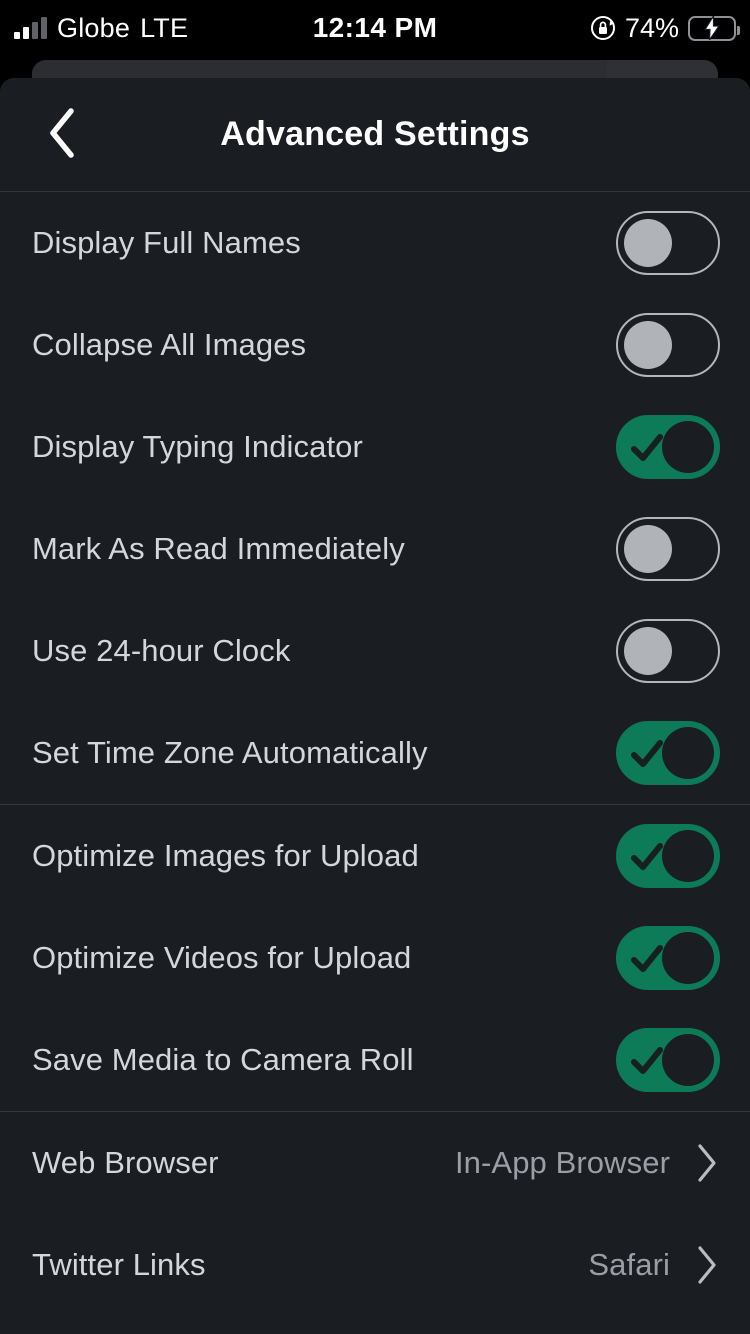 The width and height of the screenshot is (750, 1334). I want to click on row-mark-as-read-immediately: Mark As Read Immediately, so click(375, 549).